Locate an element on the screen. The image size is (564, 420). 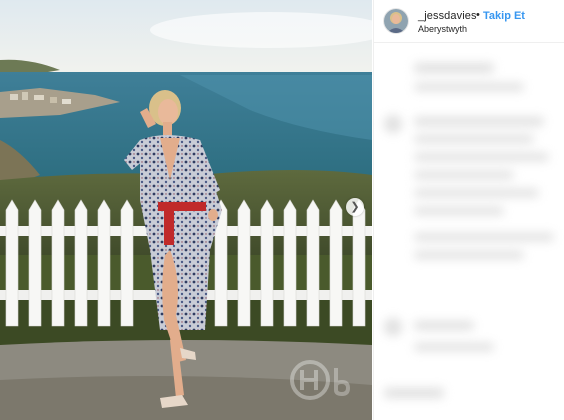
username-link: _jessdavies is located at coordinates (447, 16).